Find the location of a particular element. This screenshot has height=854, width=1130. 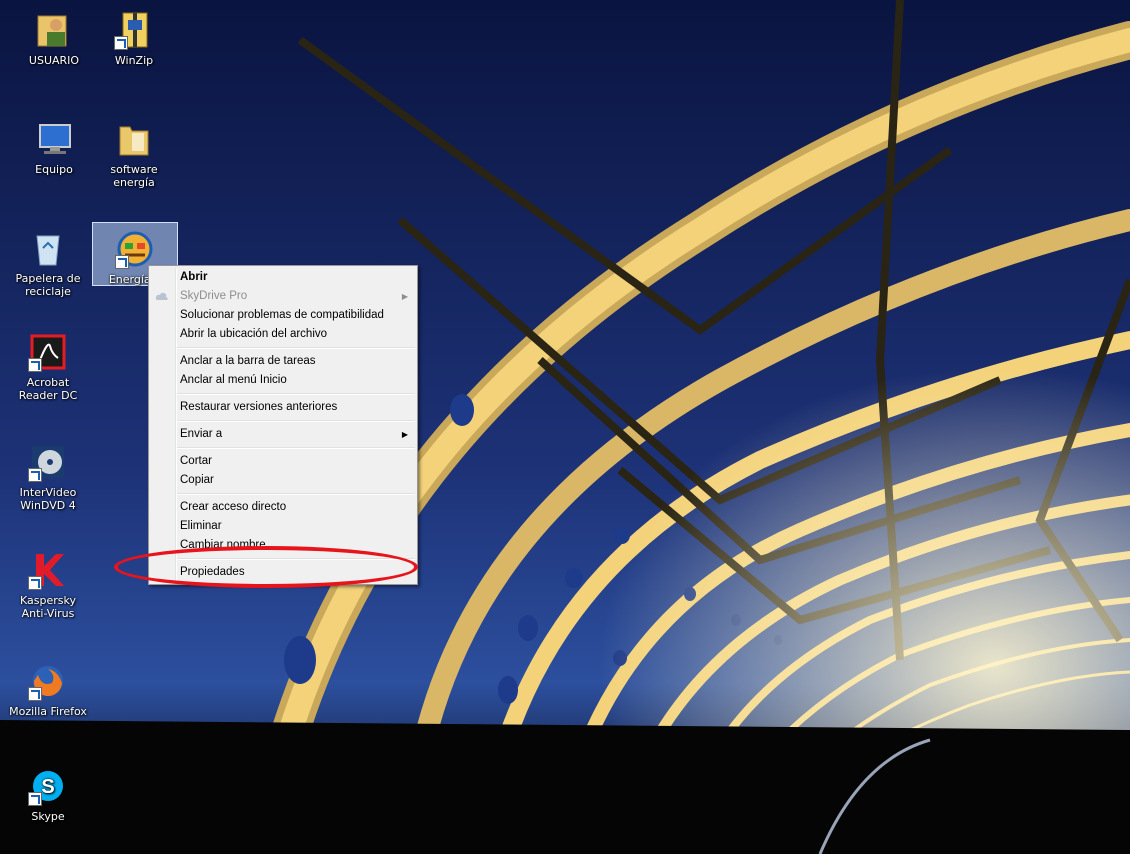

desktop-icon-usuario: USUARIO is located at coordinates (54, 35).